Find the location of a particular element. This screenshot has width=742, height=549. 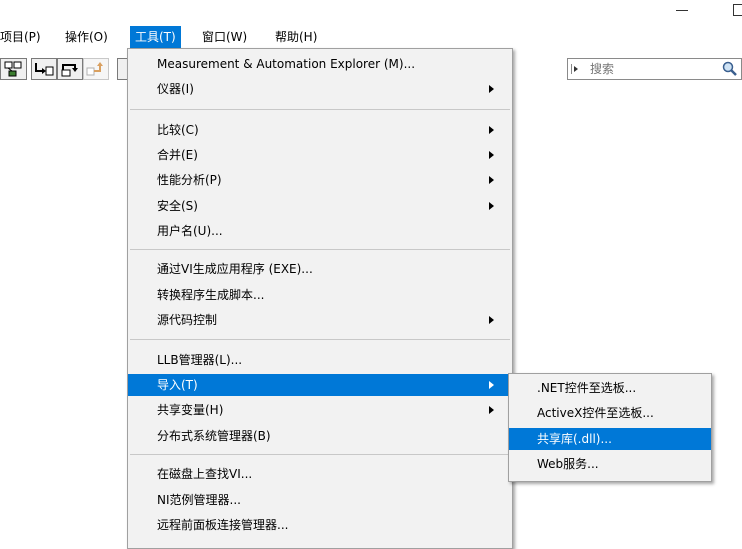

menu-item-import: 导入(T) is located at coordinates (320, 385).